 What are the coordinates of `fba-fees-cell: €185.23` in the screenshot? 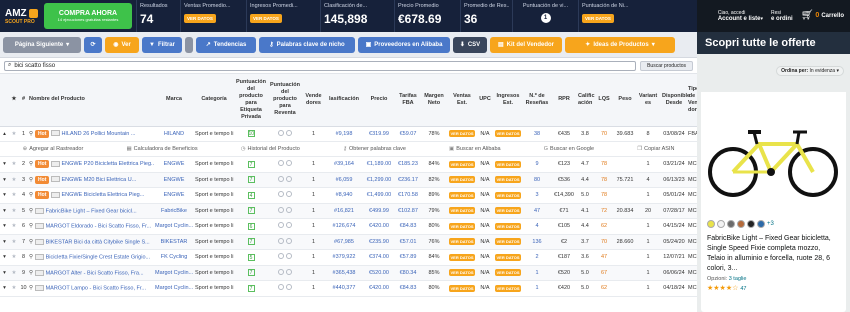 It's located at (408, 164).